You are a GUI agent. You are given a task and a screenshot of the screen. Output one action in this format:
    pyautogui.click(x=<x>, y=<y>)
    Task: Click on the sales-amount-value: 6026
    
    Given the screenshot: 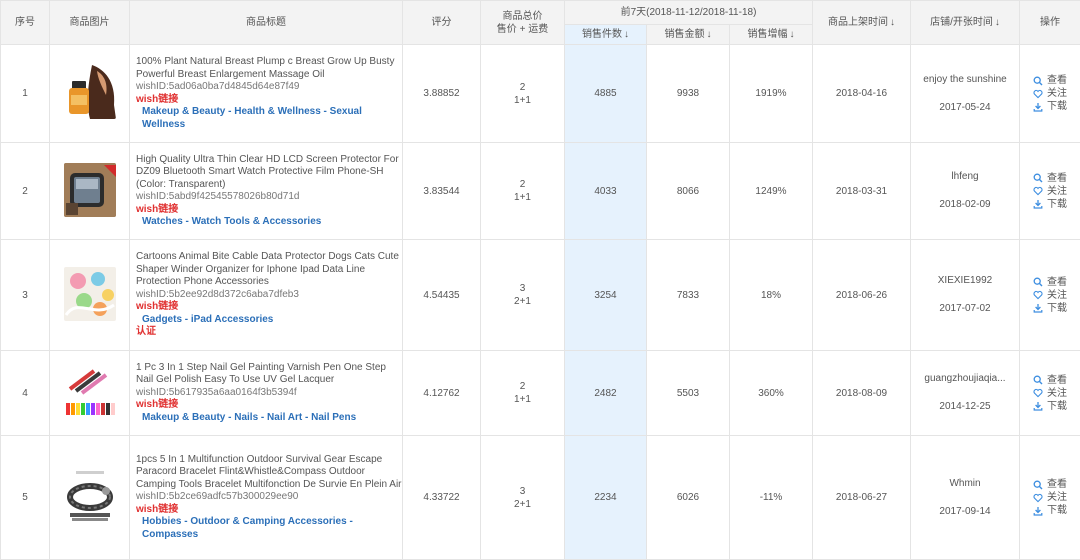 What is the action you would take?
    pyautogui.click(x=688, y=497)
    